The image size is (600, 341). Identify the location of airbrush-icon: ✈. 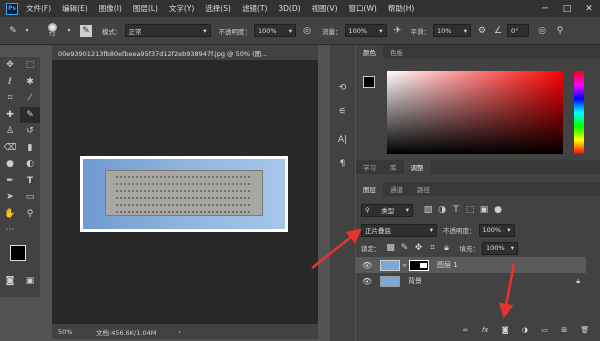
(398, 31).